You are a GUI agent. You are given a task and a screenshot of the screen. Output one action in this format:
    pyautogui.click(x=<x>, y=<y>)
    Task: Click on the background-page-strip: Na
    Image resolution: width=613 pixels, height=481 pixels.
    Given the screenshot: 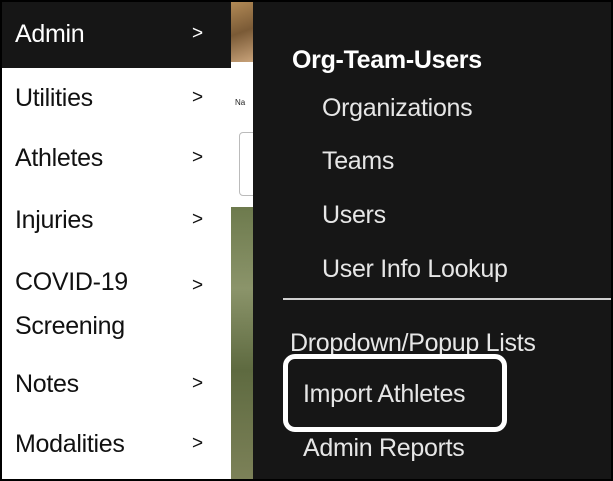 What is the action you would take?
    pyautogui.click(x=244, y=240)
    